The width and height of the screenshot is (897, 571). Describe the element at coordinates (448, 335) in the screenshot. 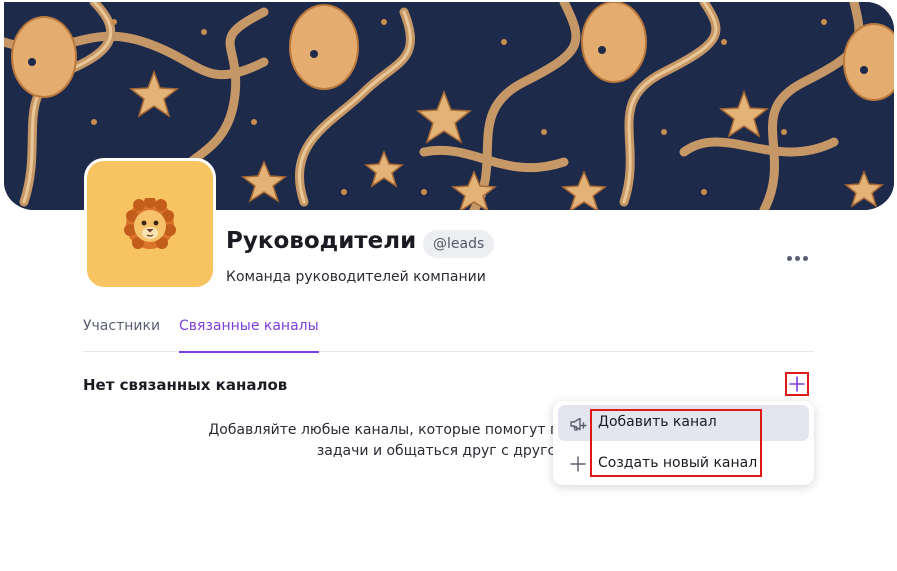

I see `group-tabs: Участники Связанные каналы` at that location.